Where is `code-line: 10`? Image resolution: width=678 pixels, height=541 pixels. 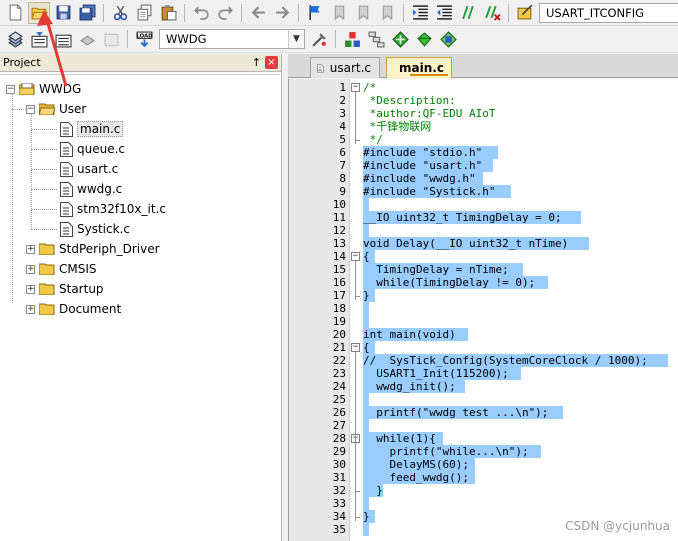
code-line: 10 is located at coordinates (483, 204).